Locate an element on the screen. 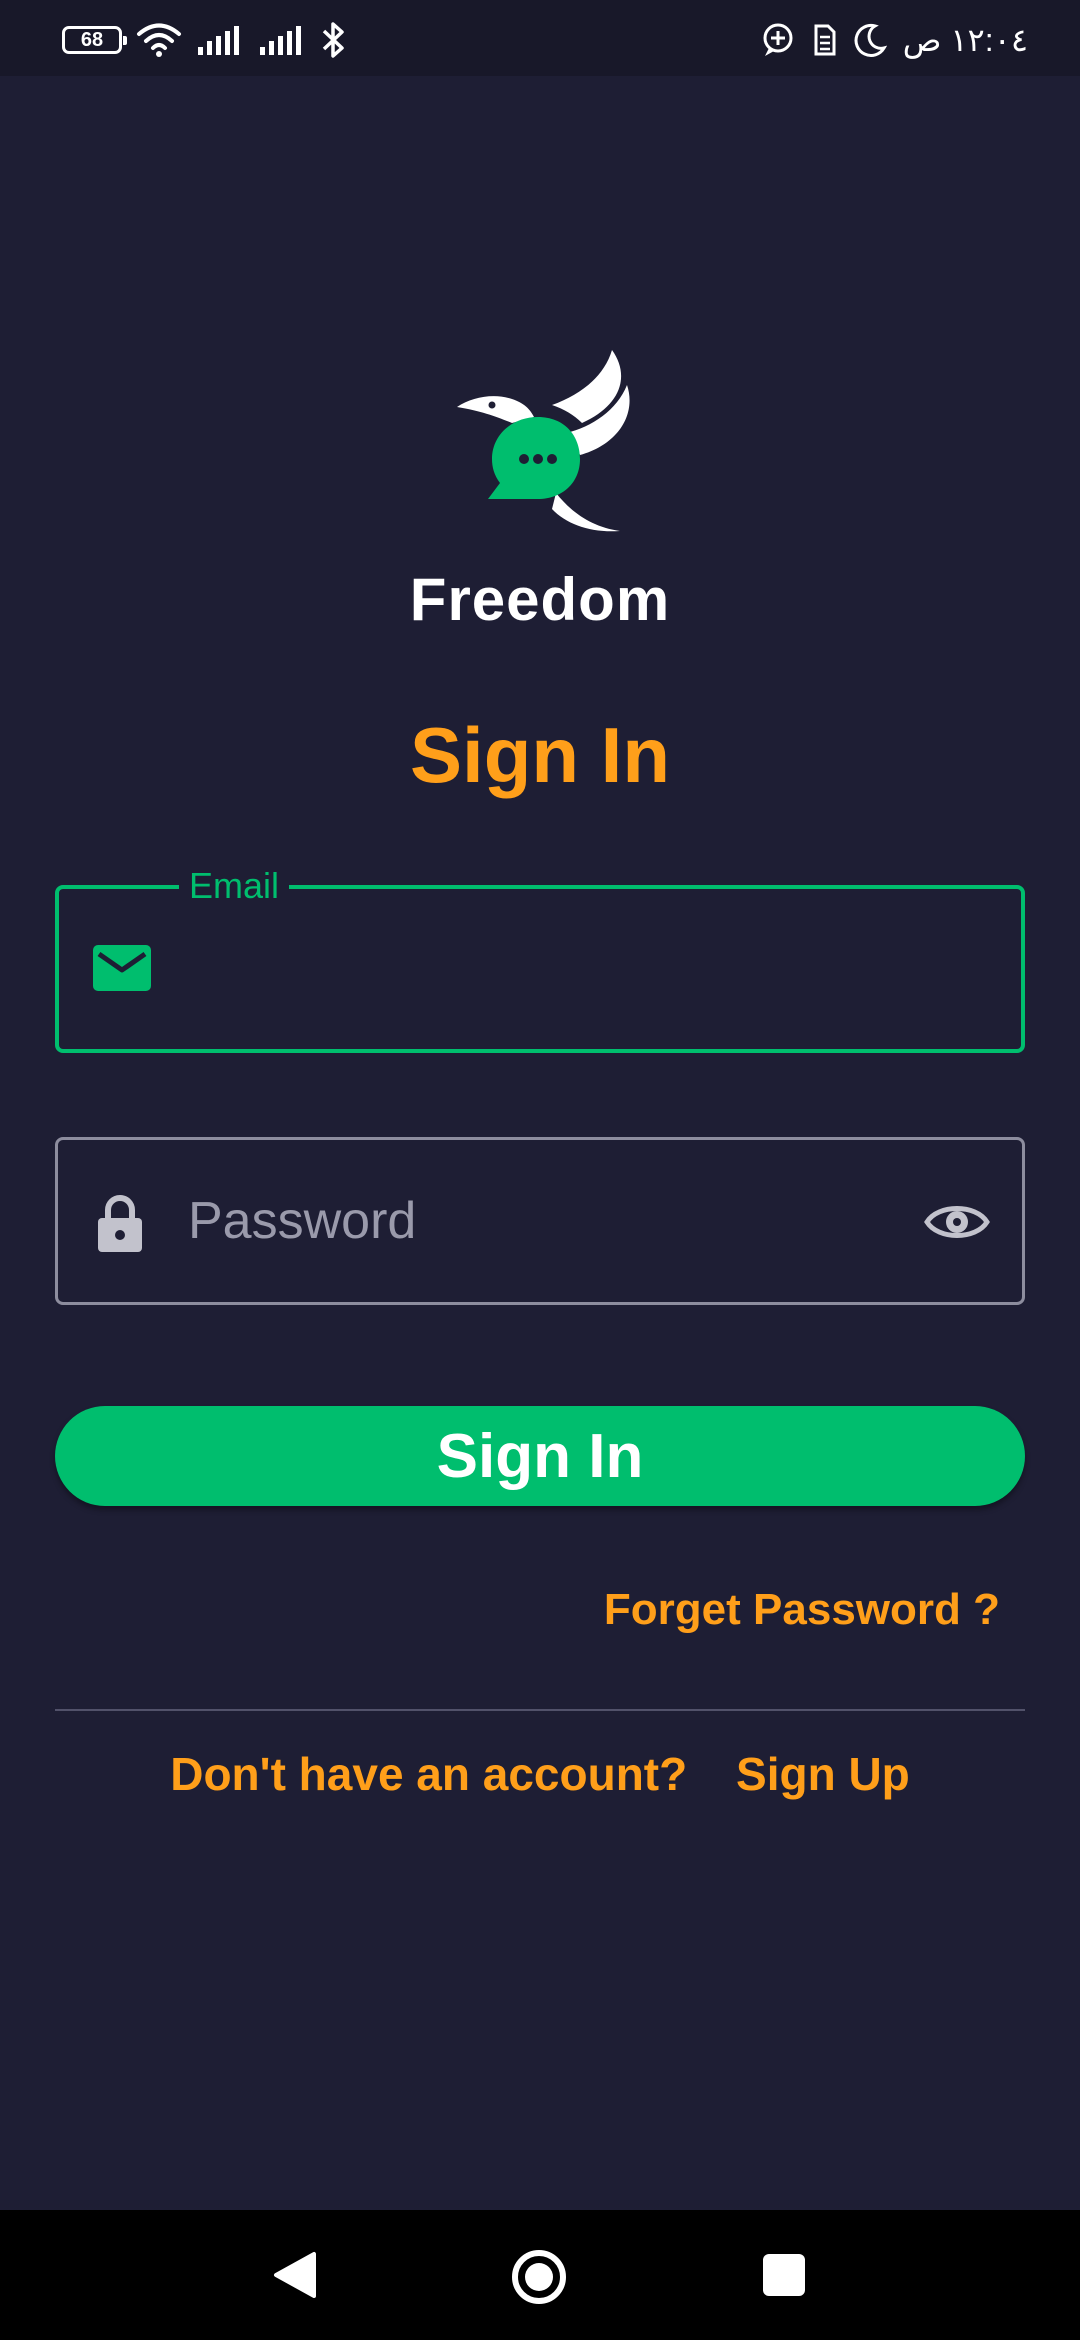 Image resolution: width=1080 pixels, height=2340 pixels. app-notification-icon is located at coordinates (778, 39).